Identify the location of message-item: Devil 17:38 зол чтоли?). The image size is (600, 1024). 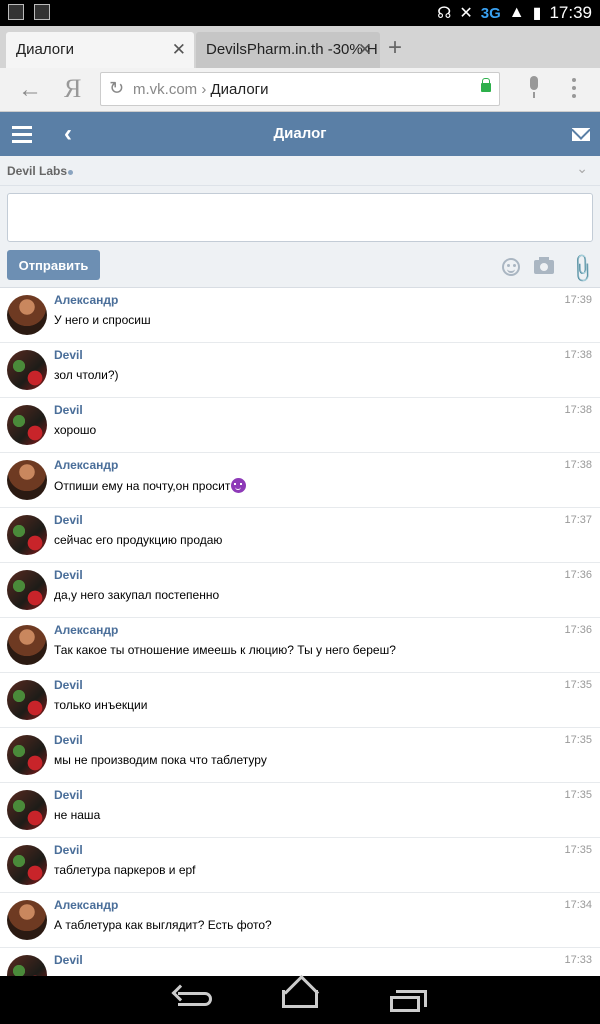
(300, 370).